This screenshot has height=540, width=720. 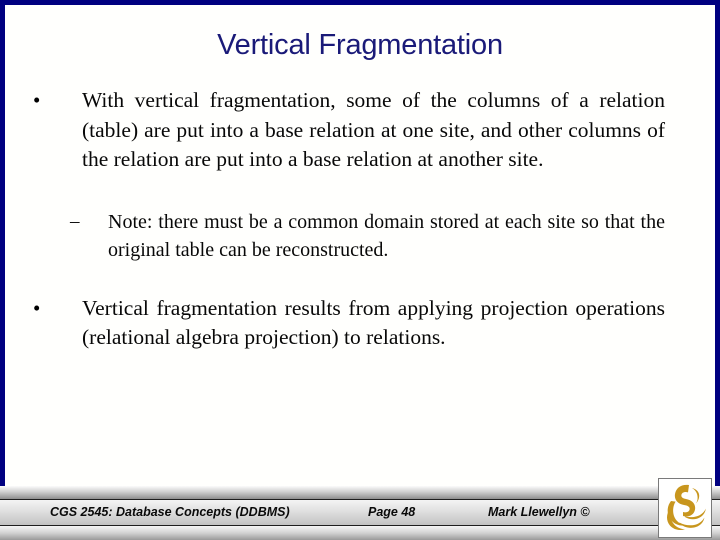 I want to click on footer-page-label: Page 48, so click(x=392, y=512).